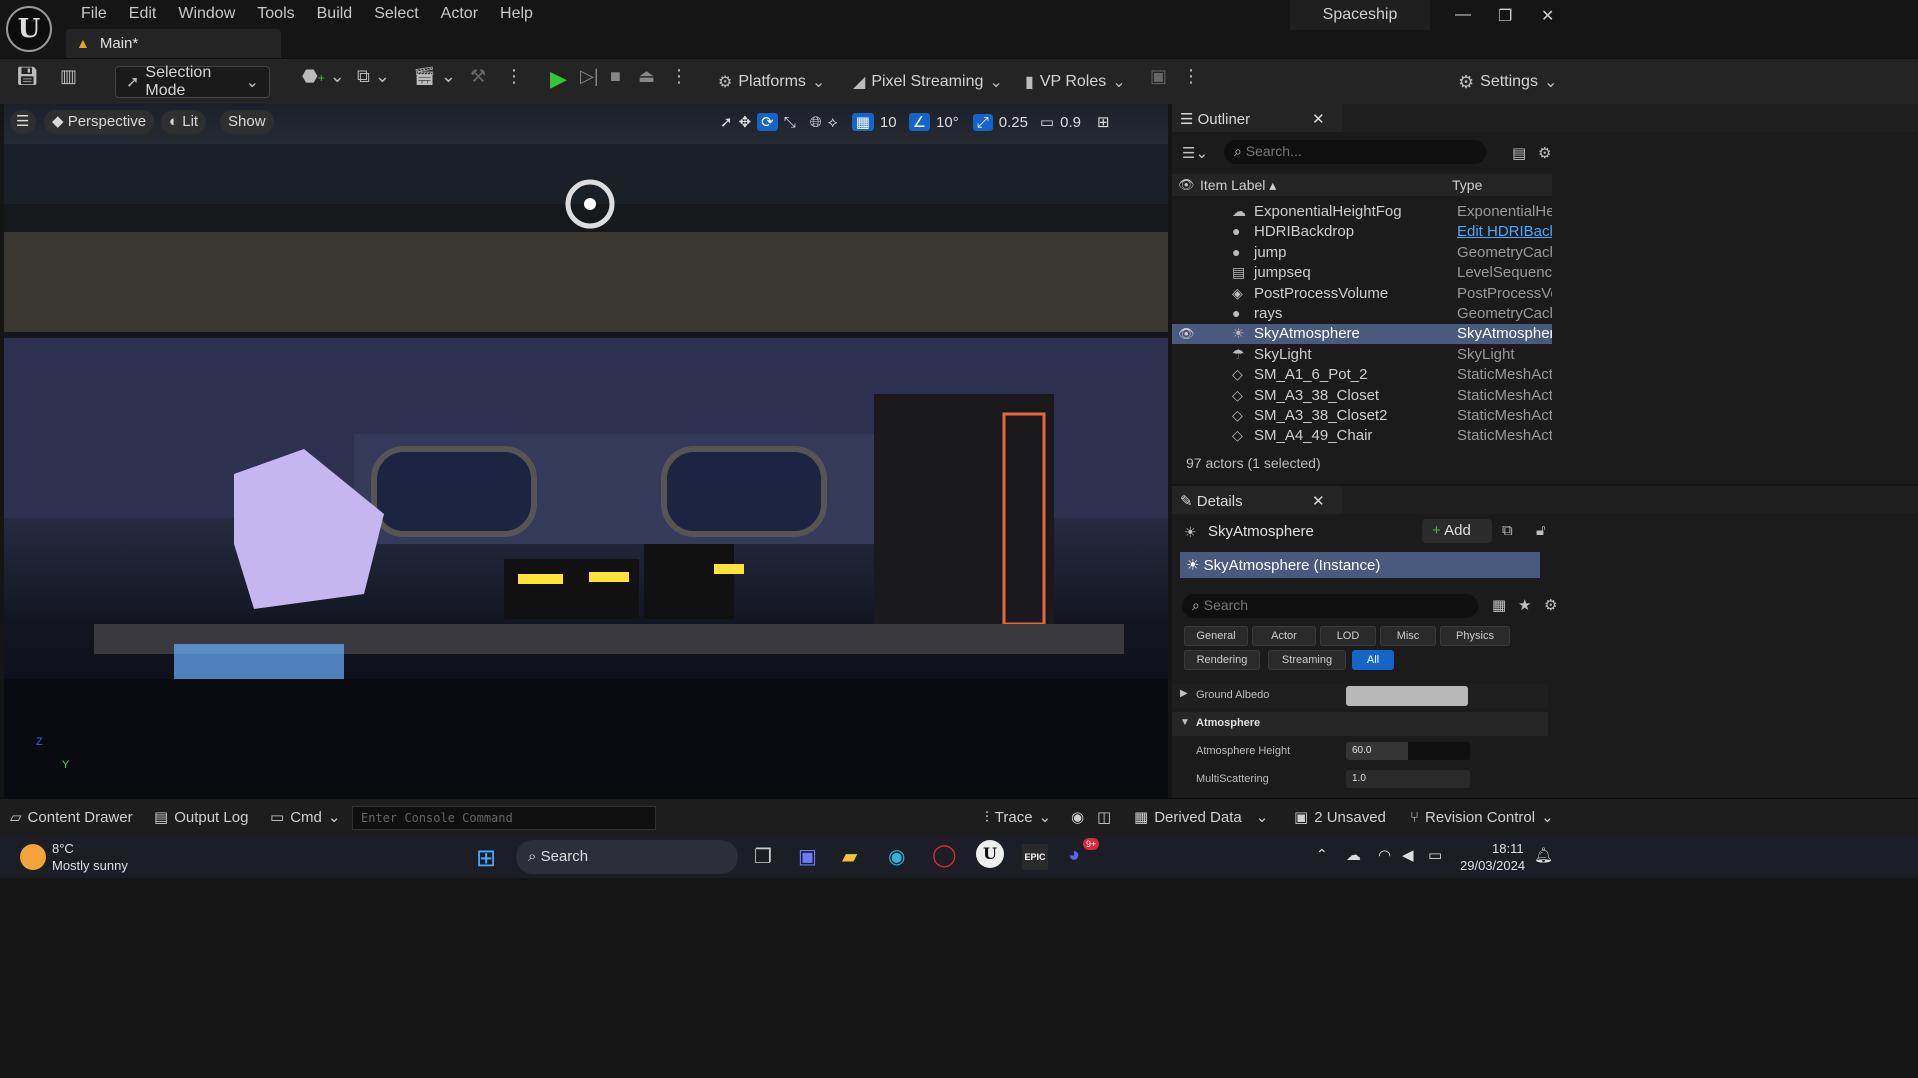 The width and height of the screenshot is (1918, 1078). I want to click on camera-icon: ▣, so click(1158, 82).